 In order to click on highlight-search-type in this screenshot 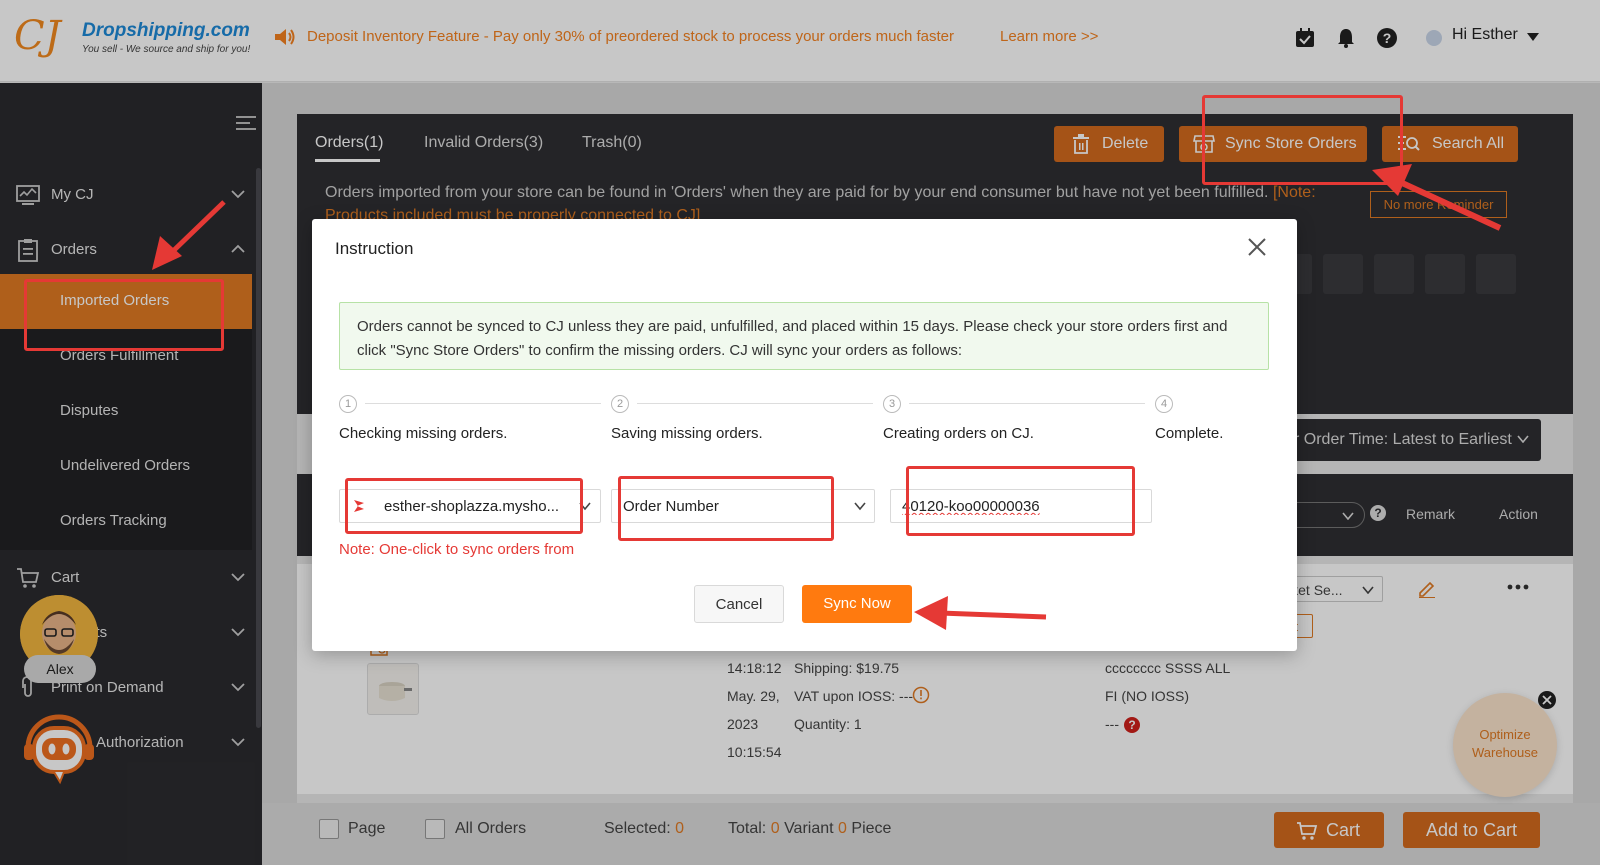, I will do `click(726, 508)`.